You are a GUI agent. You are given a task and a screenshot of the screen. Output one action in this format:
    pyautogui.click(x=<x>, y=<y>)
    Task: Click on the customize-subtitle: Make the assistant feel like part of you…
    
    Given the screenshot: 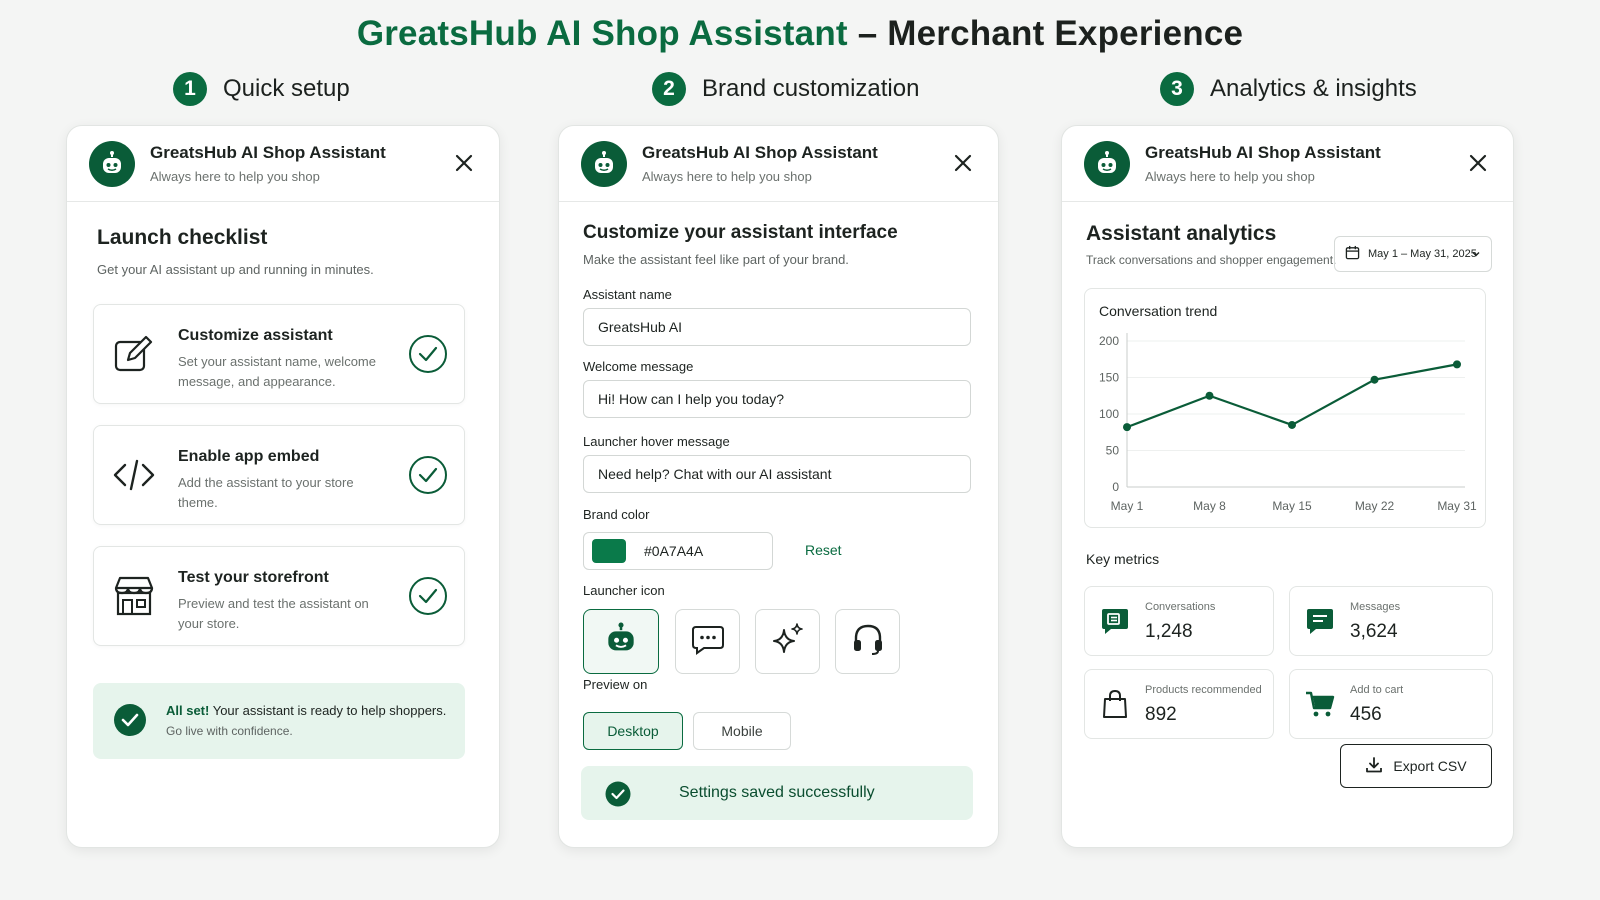 What is the action you would take?
    pyautogui.click(x=716, y=259)
    